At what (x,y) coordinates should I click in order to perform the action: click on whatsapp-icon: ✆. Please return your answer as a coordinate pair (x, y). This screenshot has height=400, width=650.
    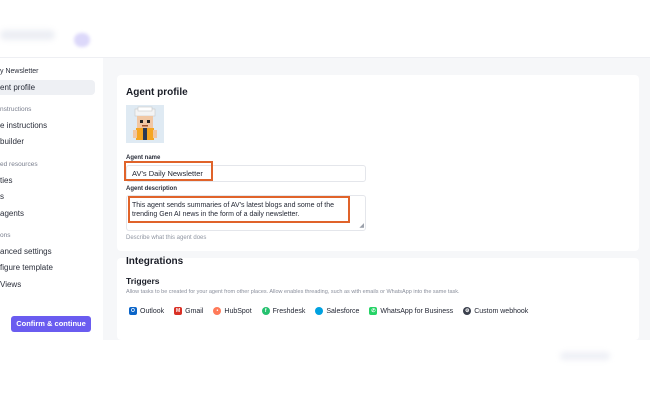
    Looking at the image, I should click on (373, 311).